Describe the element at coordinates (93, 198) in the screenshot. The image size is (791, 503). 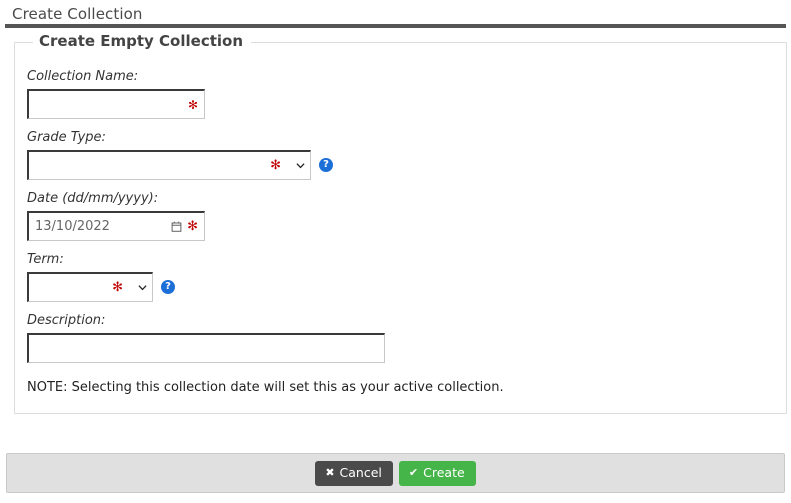
I see `date-label: Date (dd/mm/yyyy):` at that location.